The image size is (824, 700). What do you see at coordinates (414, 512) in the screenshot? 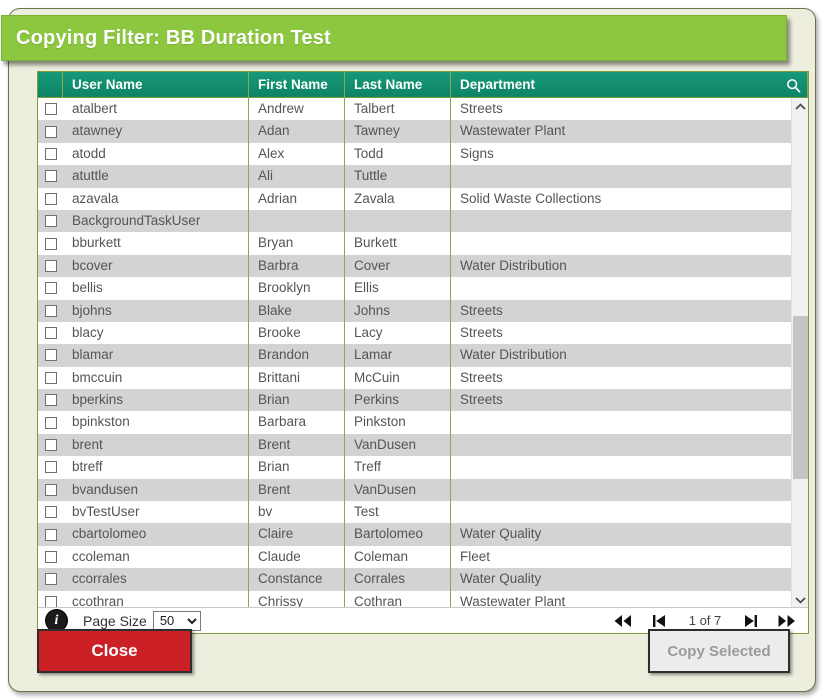
I see `table-row: bvTestUser bv Test` at bounding box center [414, 512].